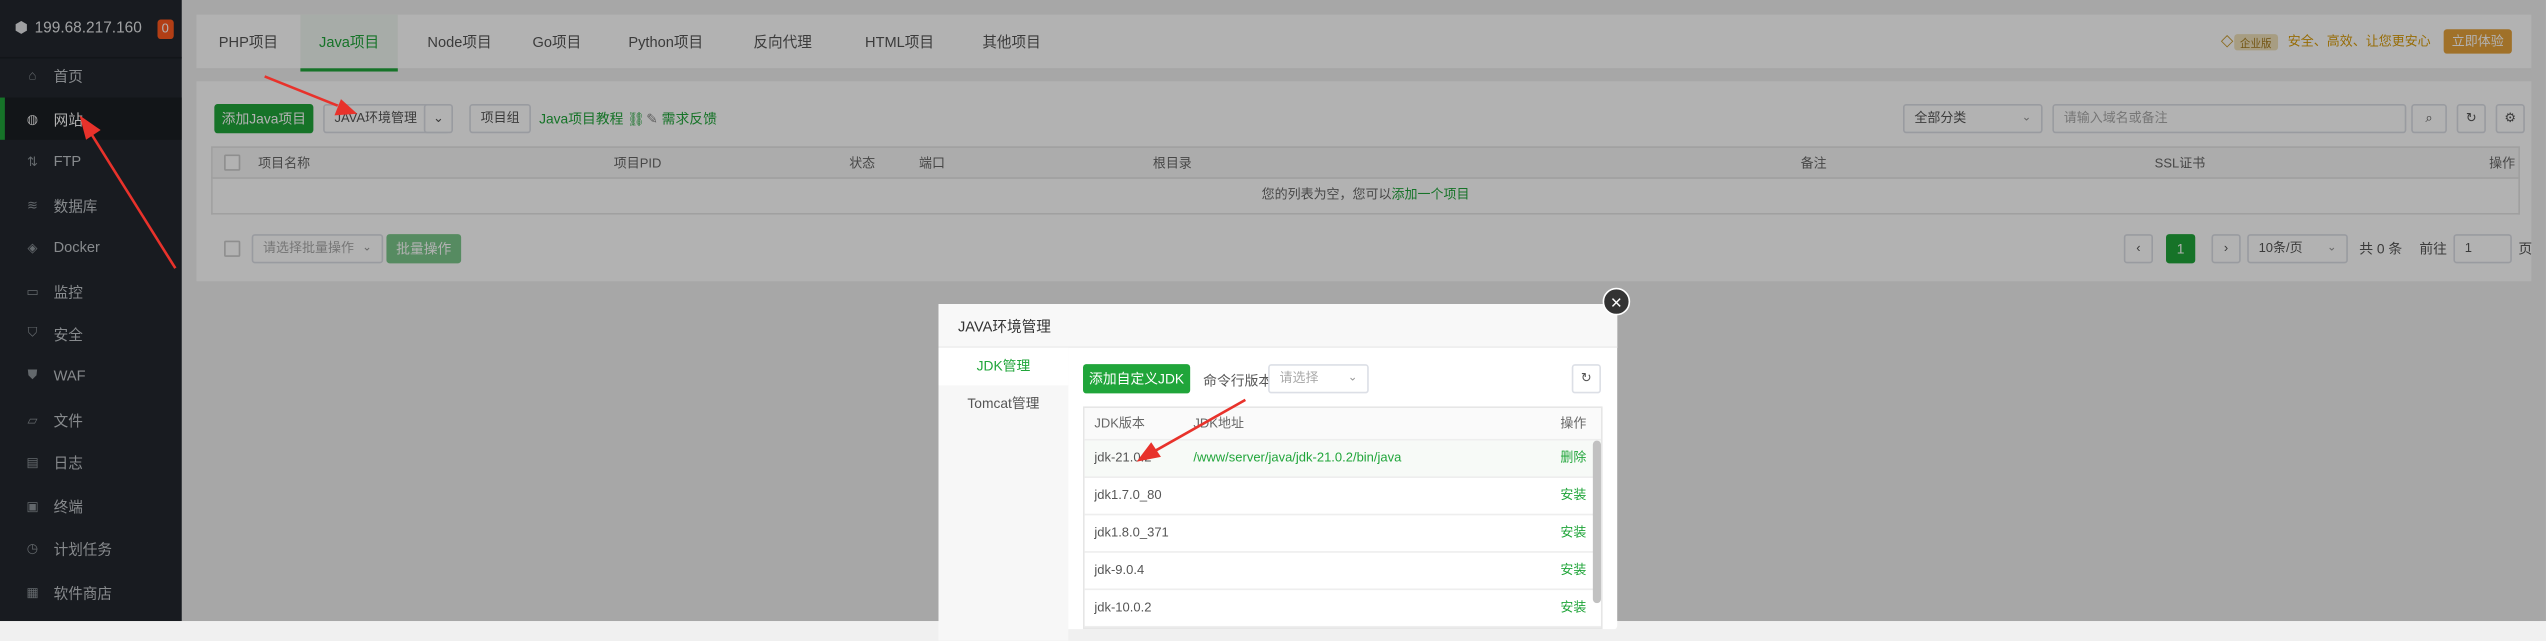 The height and width of the screenshot is (641, 2546). I want to click on arrow-to-java-env, so click(301, 91).